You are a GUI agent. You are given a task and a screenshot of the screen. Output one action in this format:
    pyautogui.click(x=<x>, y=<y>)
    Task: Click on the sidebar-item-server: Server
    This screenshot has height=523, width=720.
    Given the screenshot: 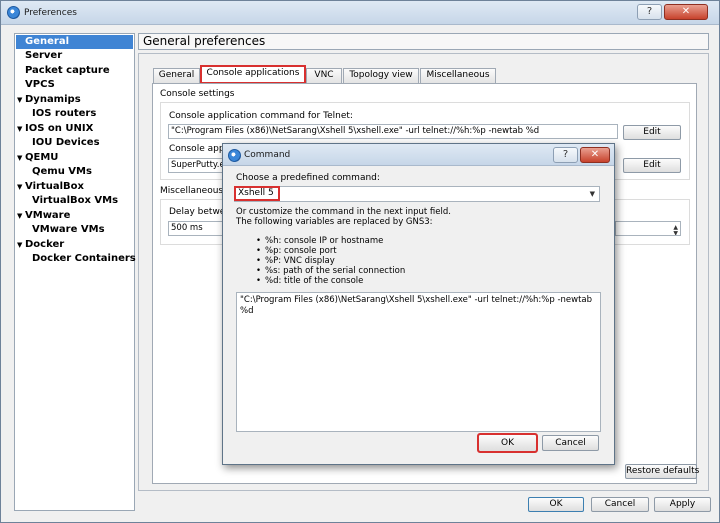 What is the action you would take?
    pyautogui.click(x=74, y=56)
    